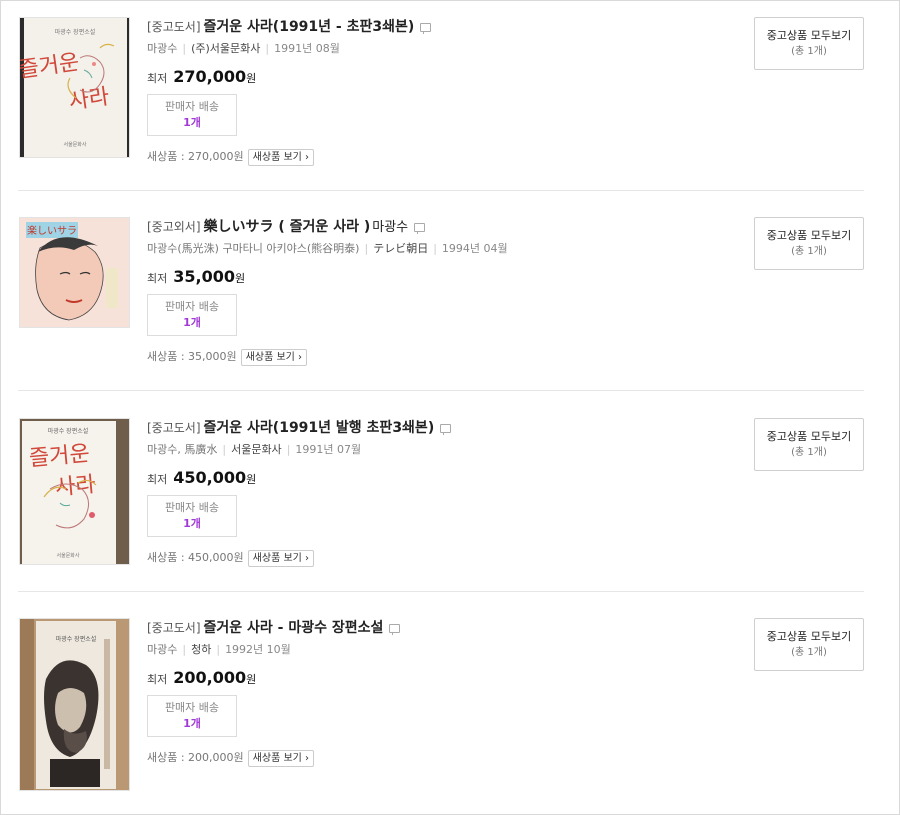  I want to click on price-line: 최저 450,000원, so click(427, 478).